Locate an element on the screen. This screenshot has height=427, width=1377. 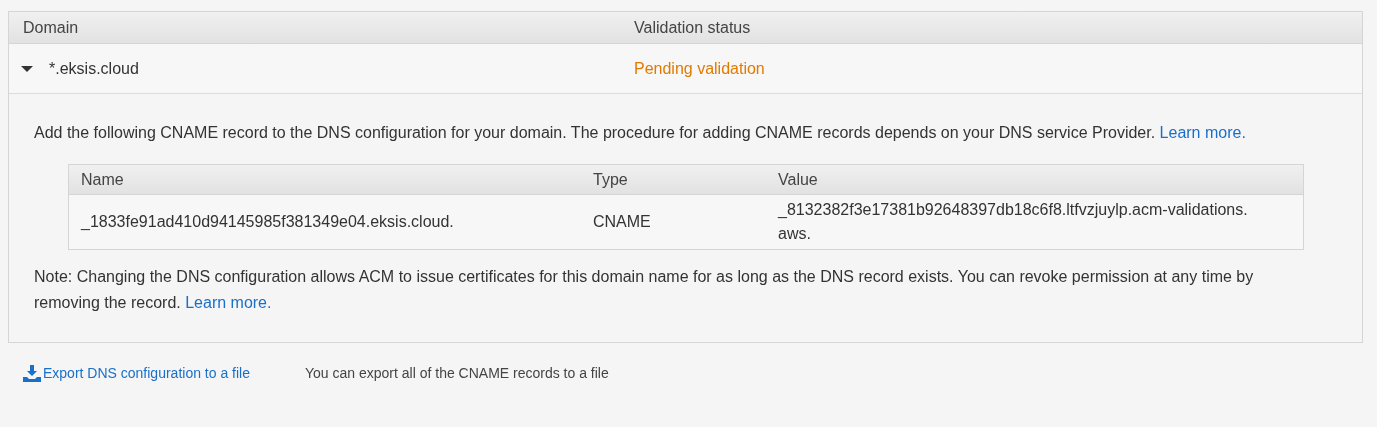
caret-down-icon is located at coordinates (27, 68).